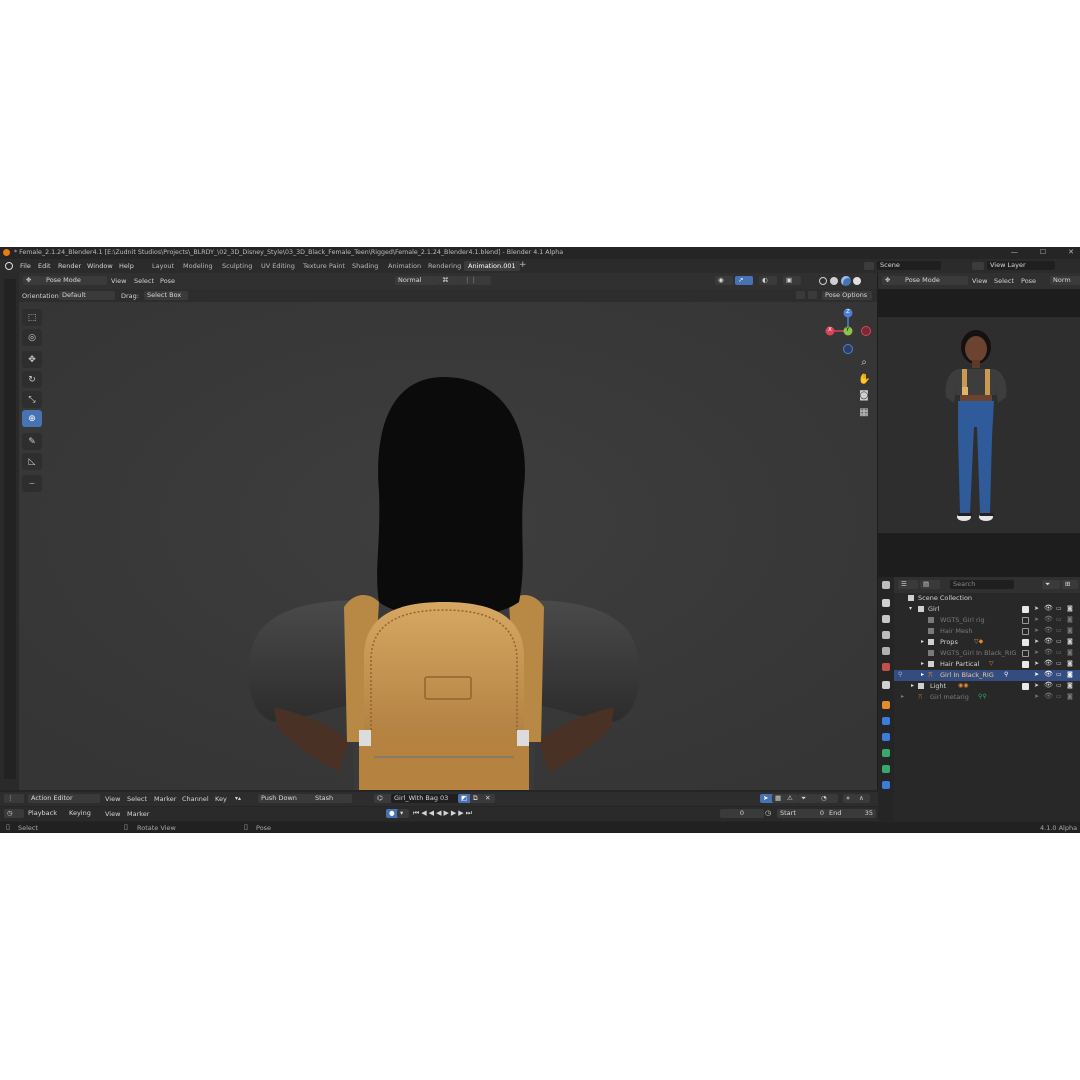  What do you see at coordinates (286, 798) in the screenshot?
I see `push-down-button: Push Down` at bounding box center [286, 798].